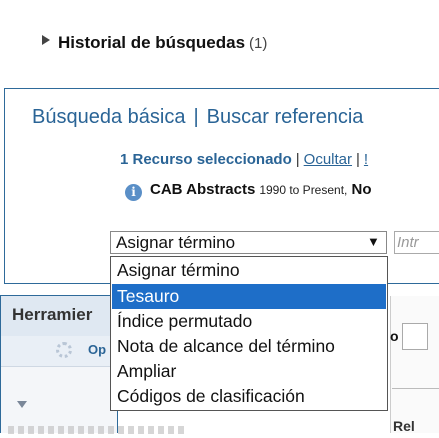  What do you see at coordinates (404, 426) in the screenshot?
I see `relevance-label-fragment: Rel` at bounding box center [404, 426].